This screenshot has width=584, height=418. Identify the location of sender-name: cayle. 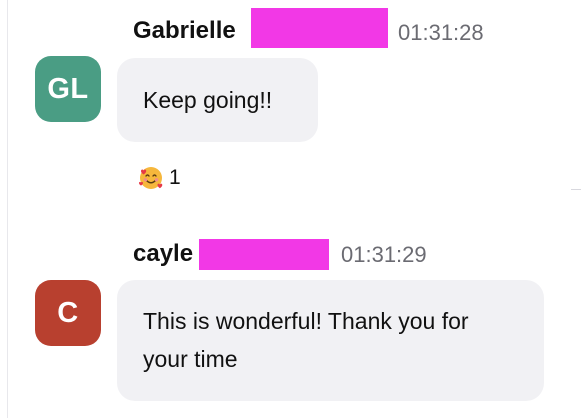
(163, 254).